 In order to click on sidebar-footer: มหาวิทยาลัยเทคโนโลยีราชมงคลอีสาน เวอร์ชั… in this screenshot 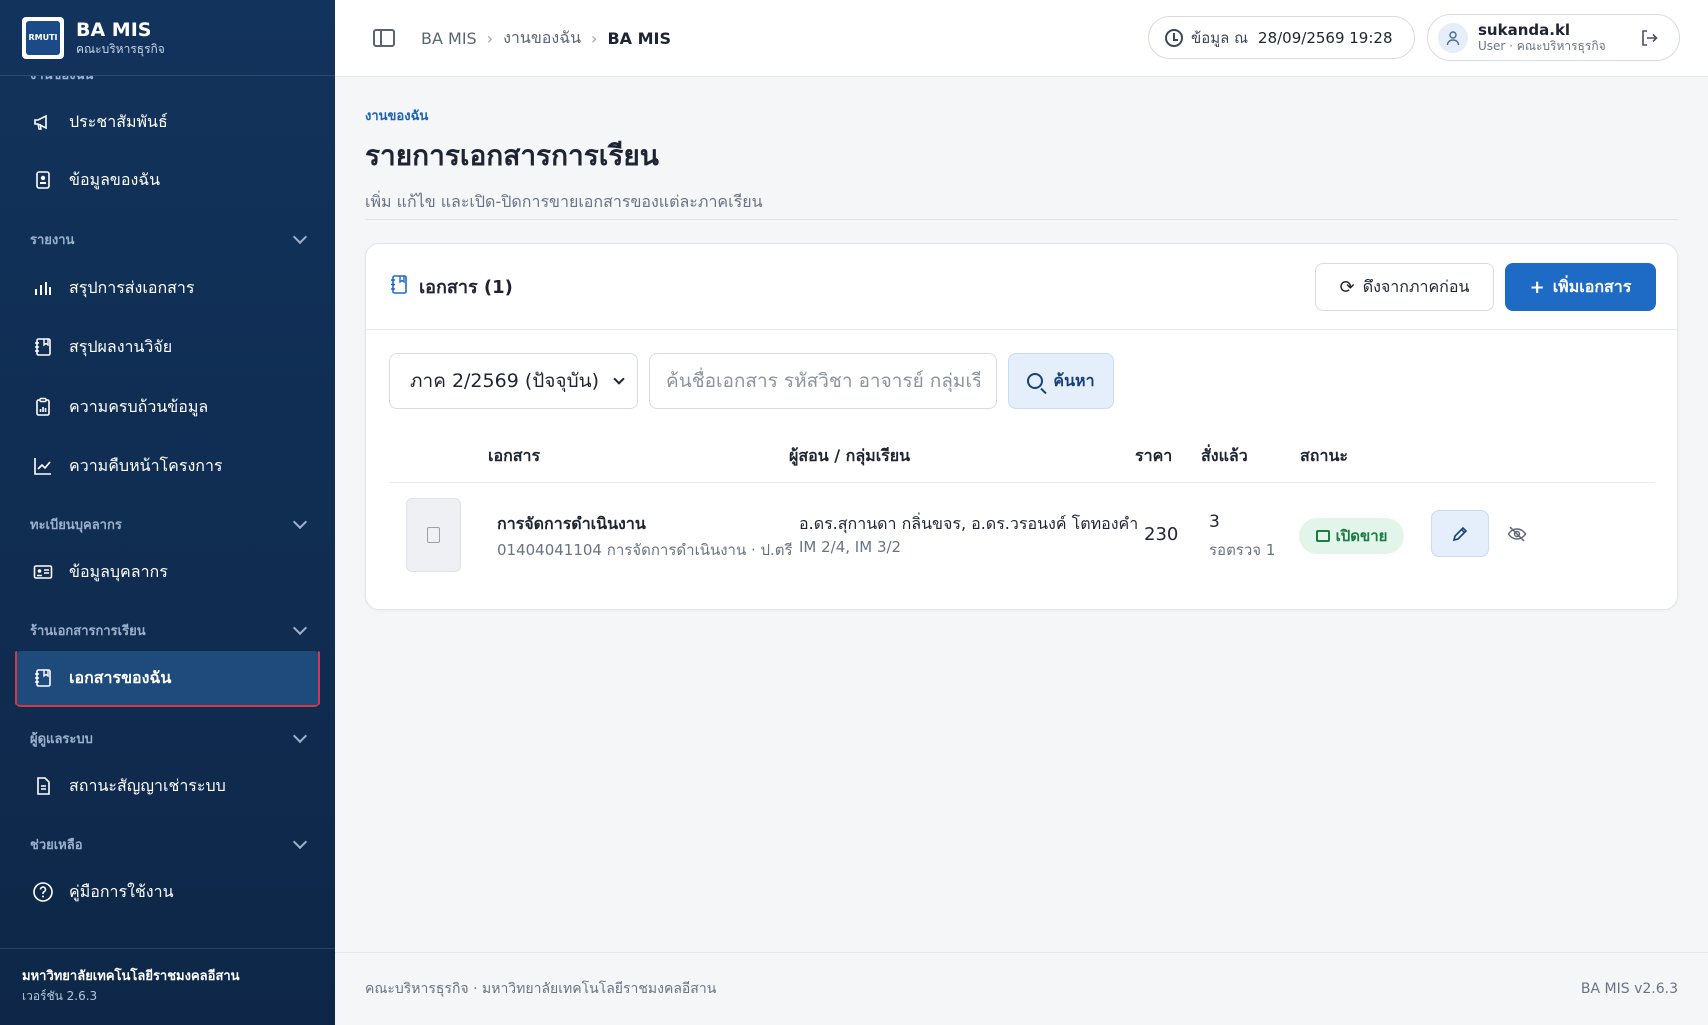, I will do `click(167, 986)`.